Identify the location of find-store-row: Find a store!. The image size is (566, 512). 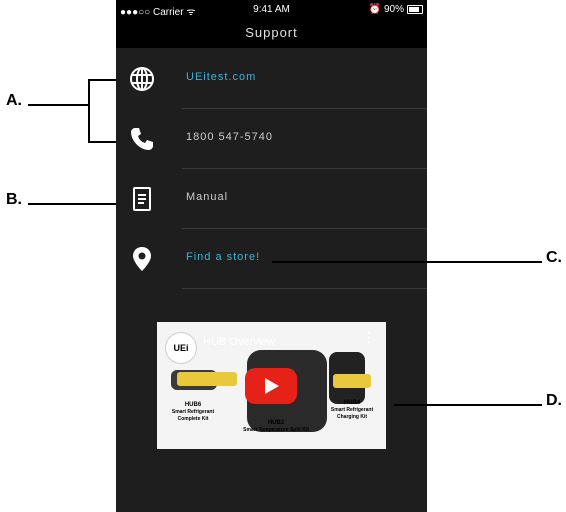
(271, 259).